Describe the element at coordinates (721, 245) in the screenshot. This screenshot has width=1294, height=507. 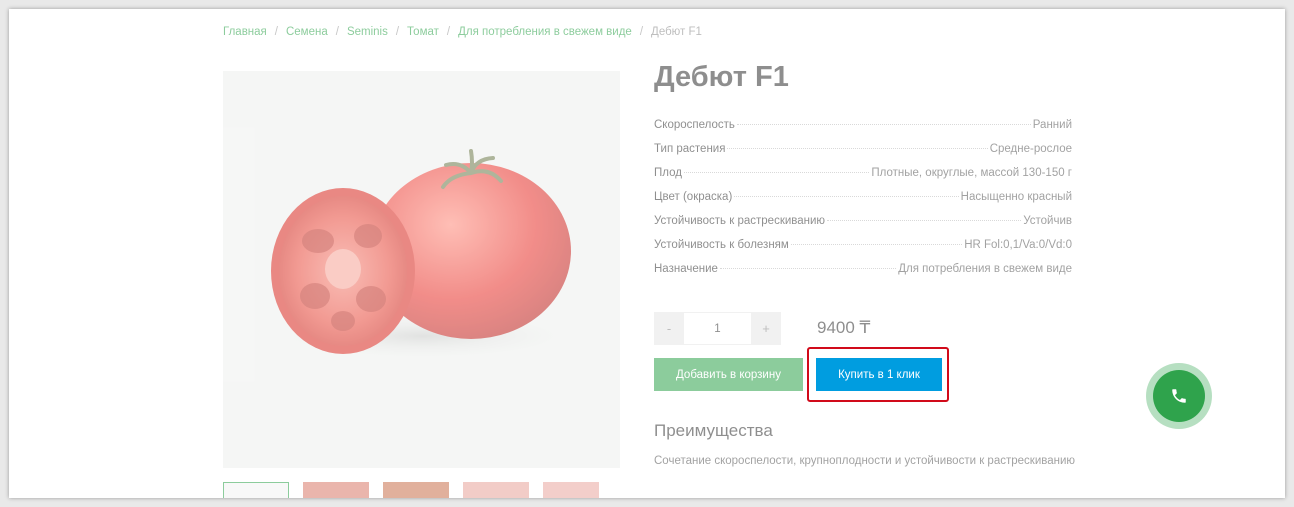
I see `spec-label: Устойчивость к болезням` at that location.